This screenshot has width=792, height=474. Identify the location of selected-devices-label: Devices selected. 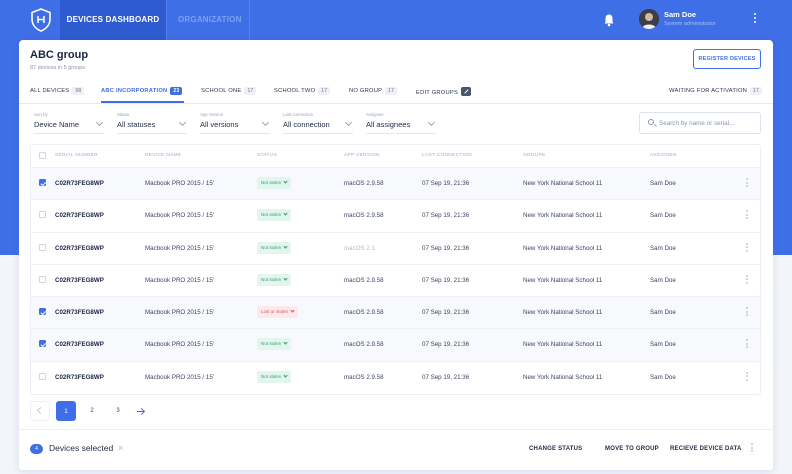
(81, 448).